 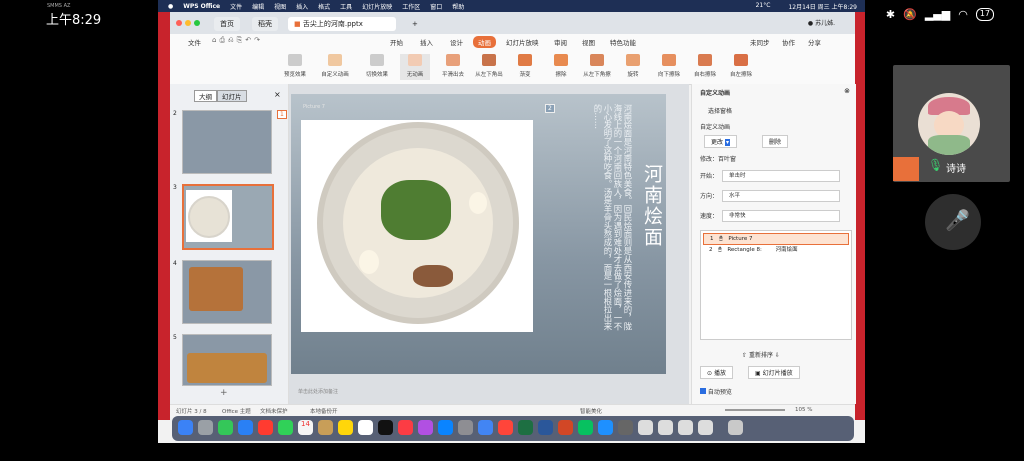 What do you see at coordinates (774, 372) in the screenshot?
I see `slideshow-button: ▣ 幻灯片播放` at bounding box center [774, 372].